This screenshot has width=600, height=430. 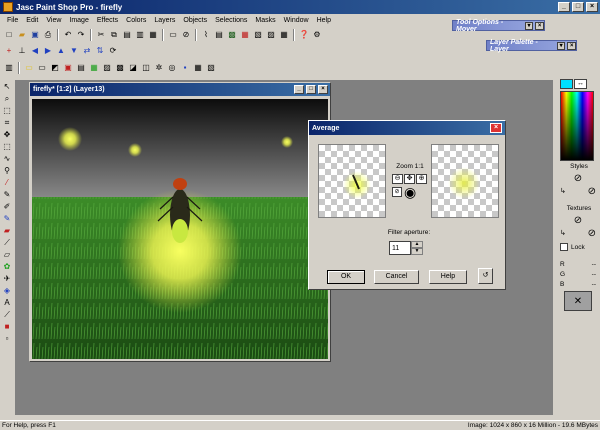 I want to click on style-null-icon: ⊘, so click(x=578, y=178).